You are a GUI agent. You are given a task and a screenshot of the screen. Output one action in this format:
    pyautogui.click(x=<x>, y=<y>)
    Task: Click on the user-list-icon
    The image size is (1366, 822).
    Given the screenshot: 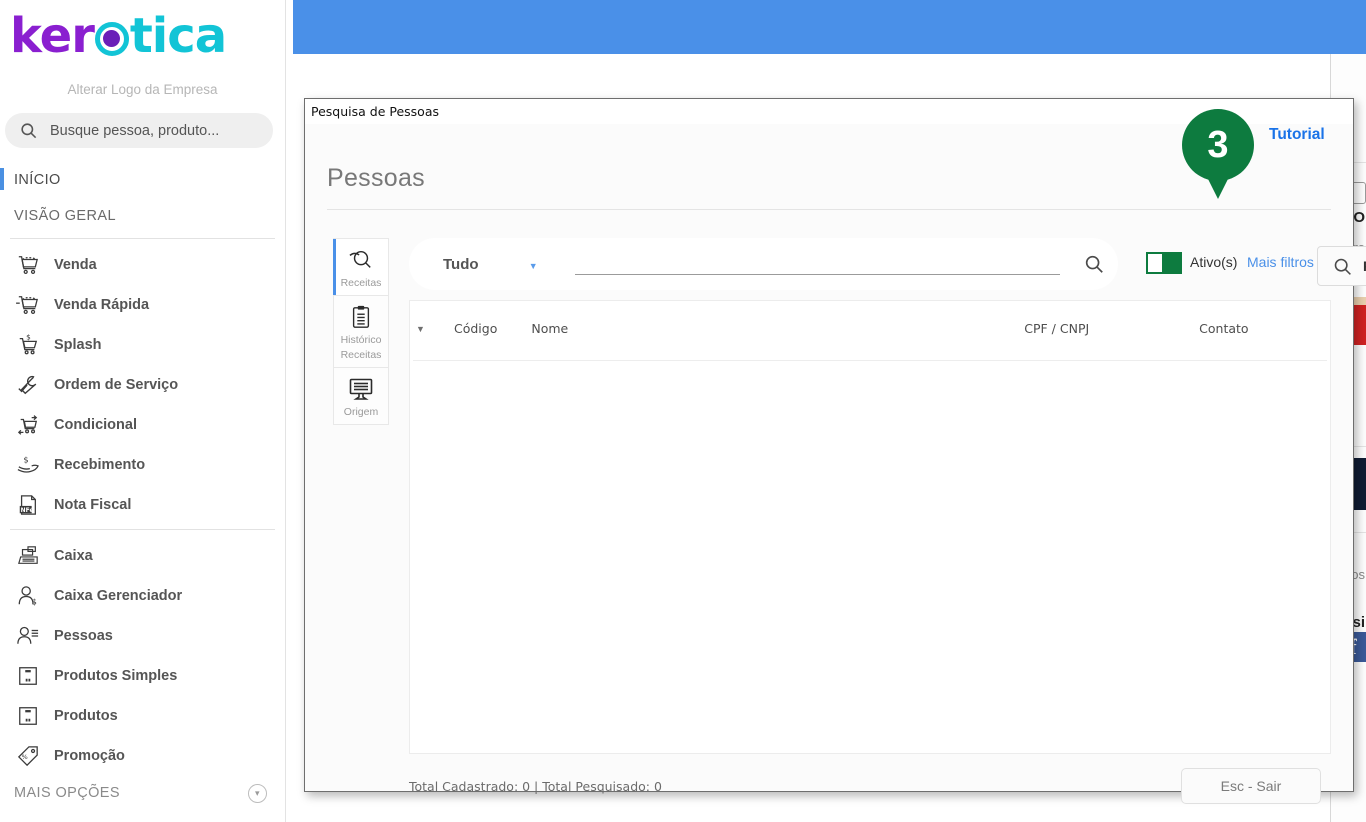 What is the action you would take?
    pyautogui.click(x=28, y=636)
    